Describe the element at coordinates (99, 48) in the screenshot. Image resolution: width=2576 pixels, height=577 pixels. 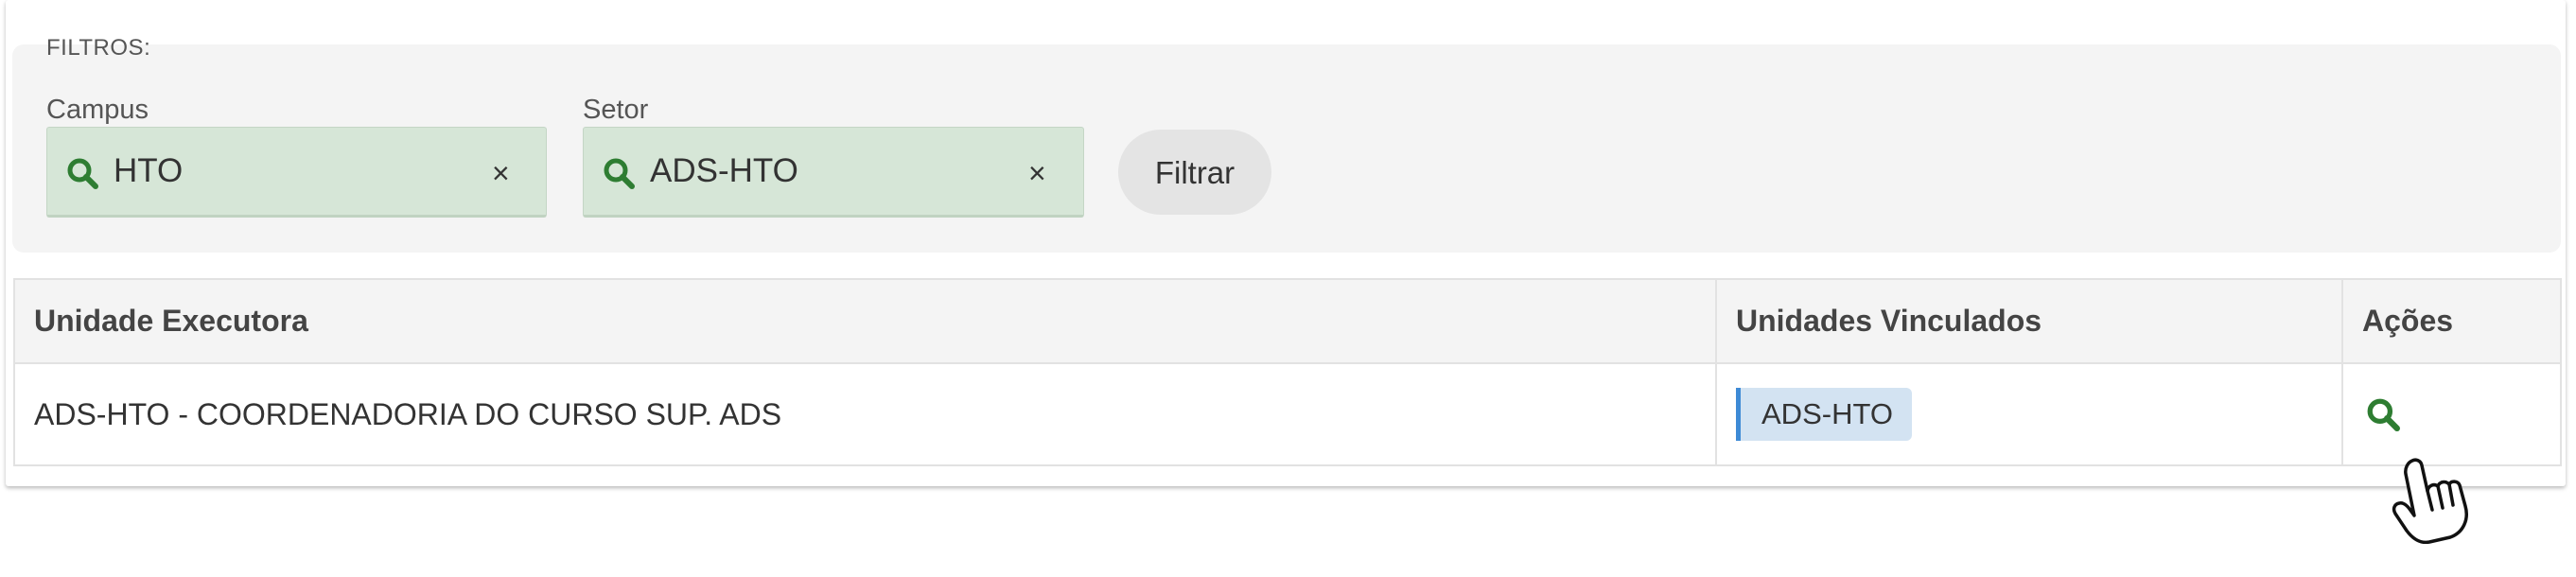
I see `filters-title: FILTROS:` at that location.